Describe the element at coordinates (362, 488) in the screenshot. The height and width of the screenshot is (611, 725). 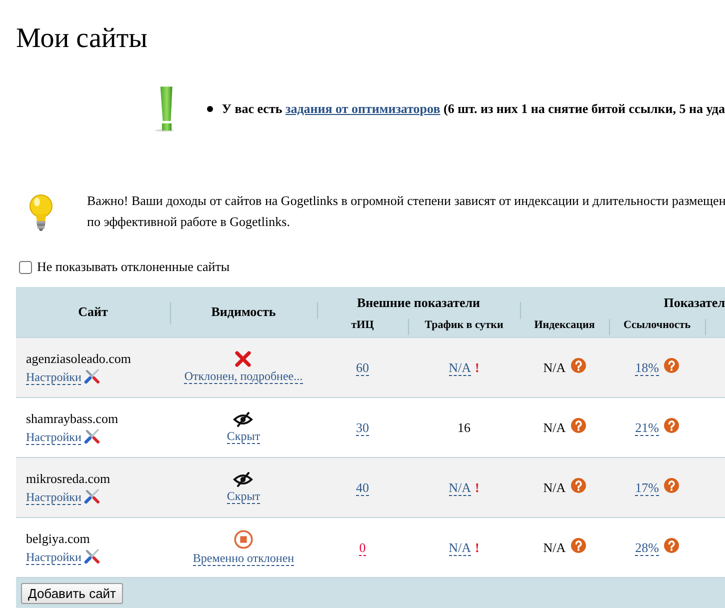
I see `tic-link: 40` at that location.